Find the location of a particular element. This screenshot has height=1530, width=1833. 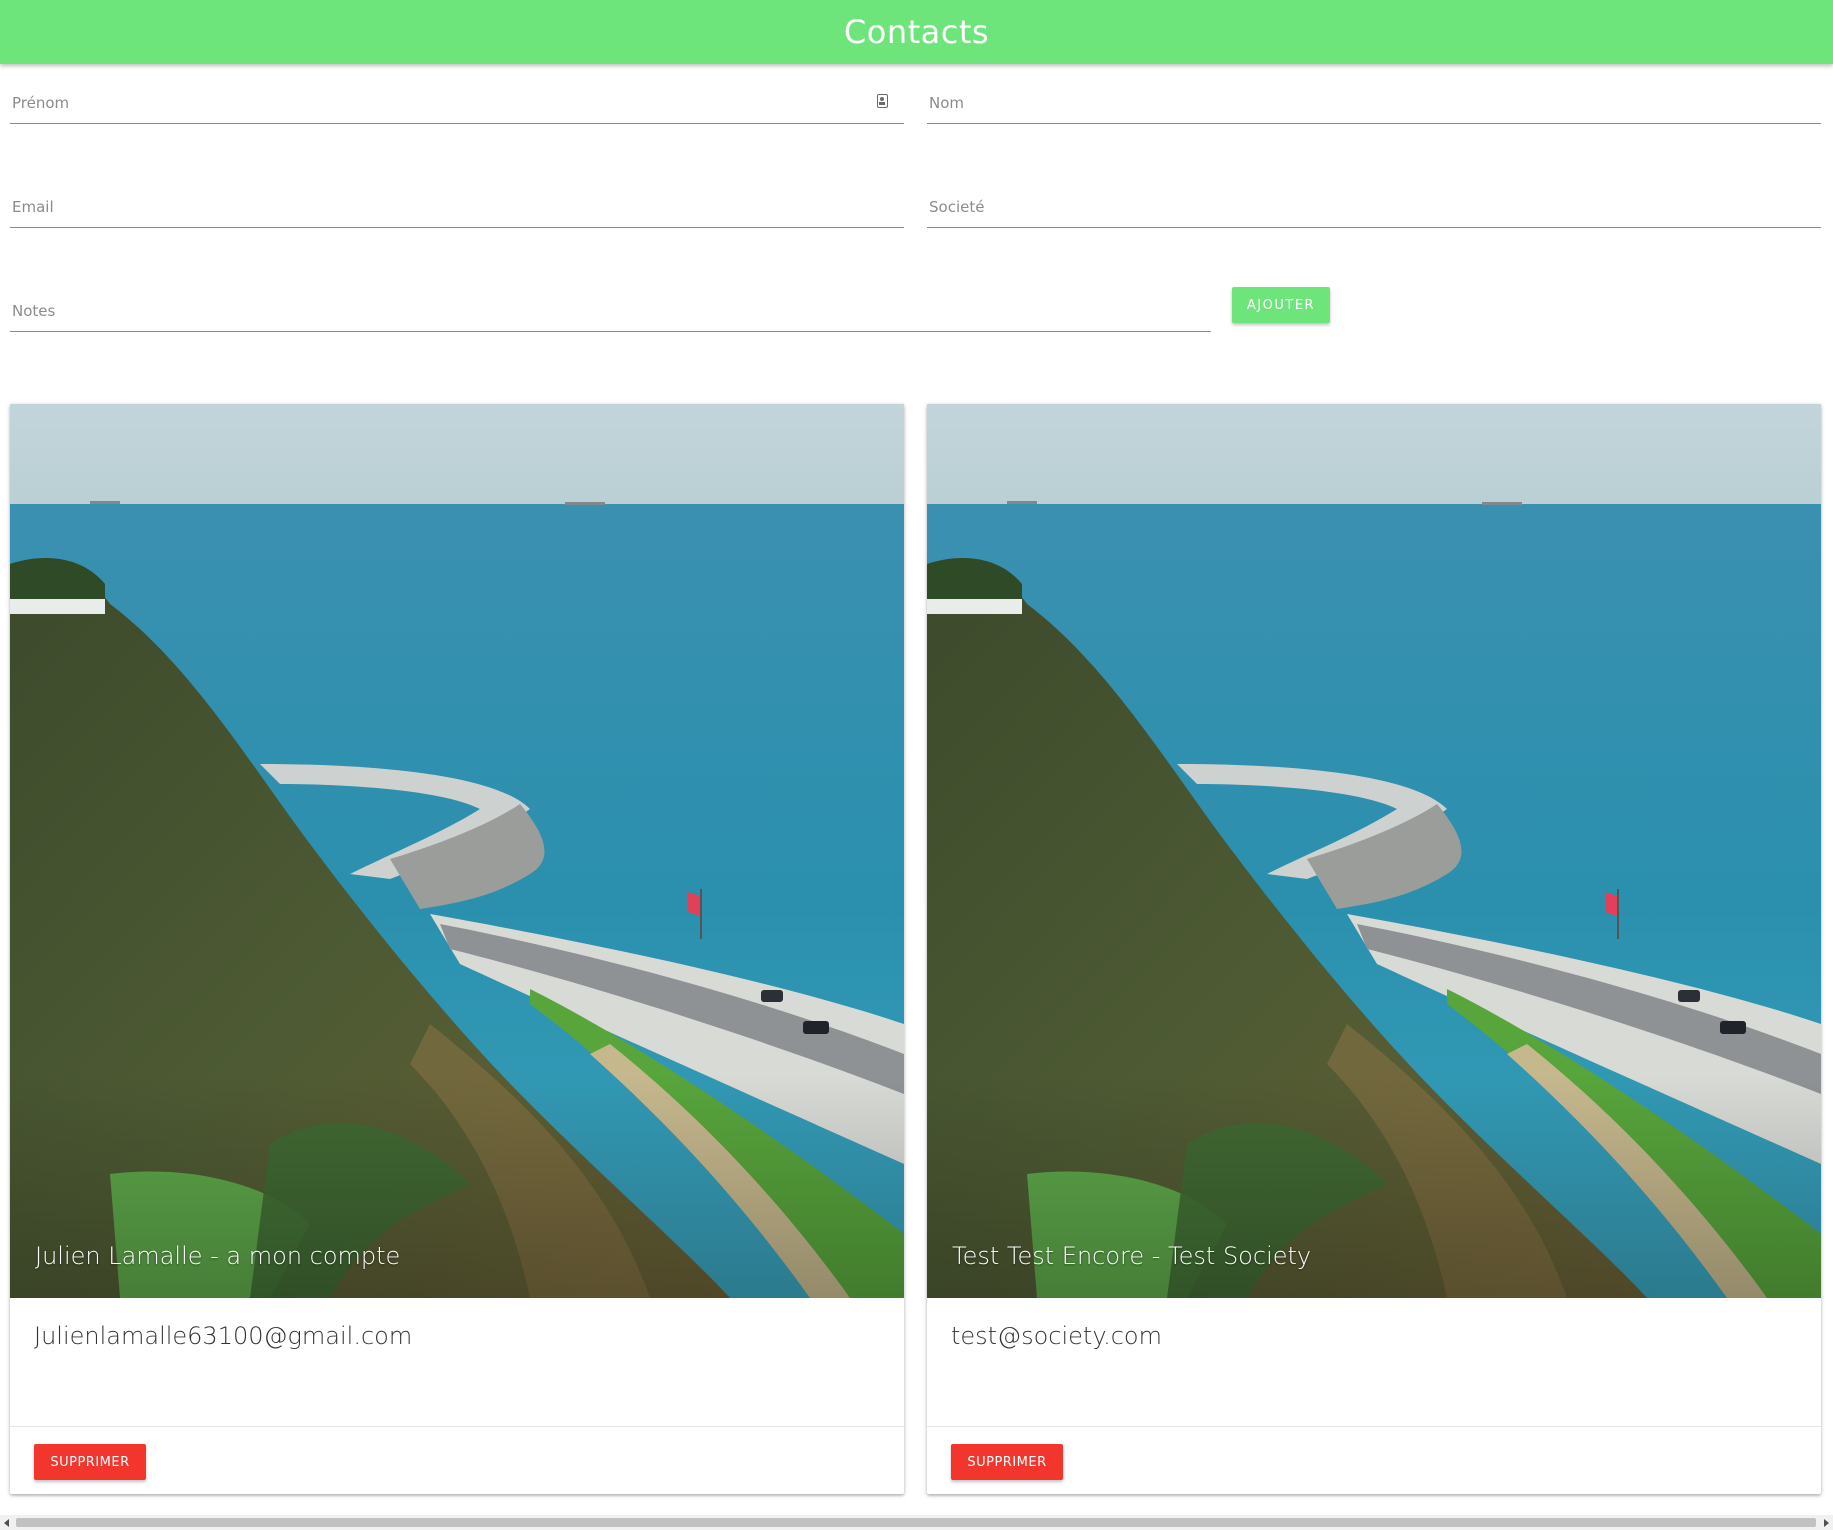

prenom-input is located at coordinates (457, 95).